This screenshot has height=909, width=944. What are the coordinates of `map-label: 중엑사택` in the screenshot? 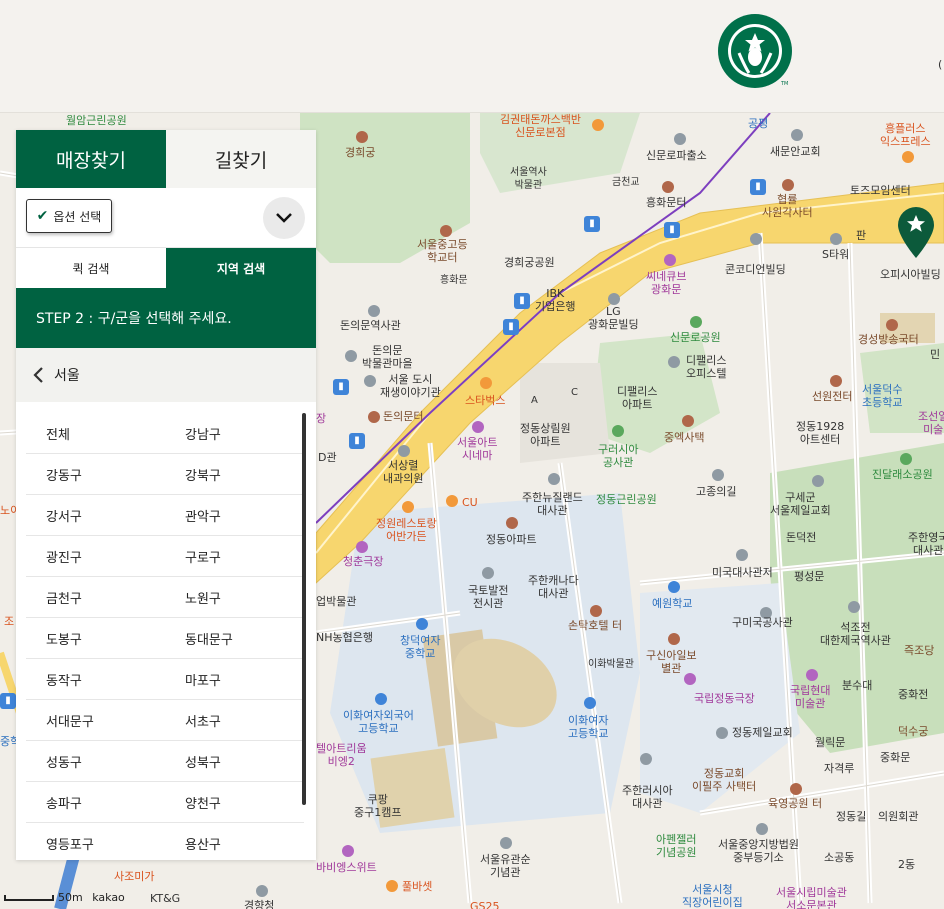 It's located at (684, 437).